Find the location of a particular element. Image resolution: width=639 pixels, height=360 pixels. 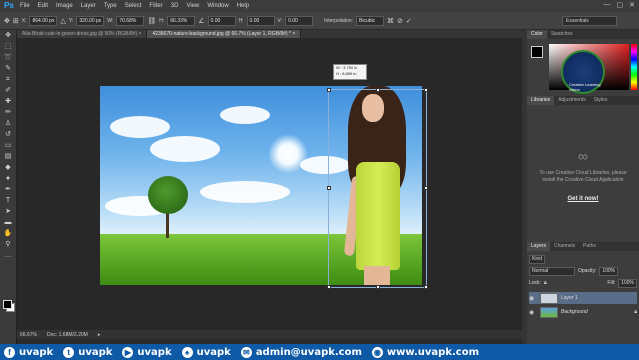

hue-slider is located at coordinates (634, 67).